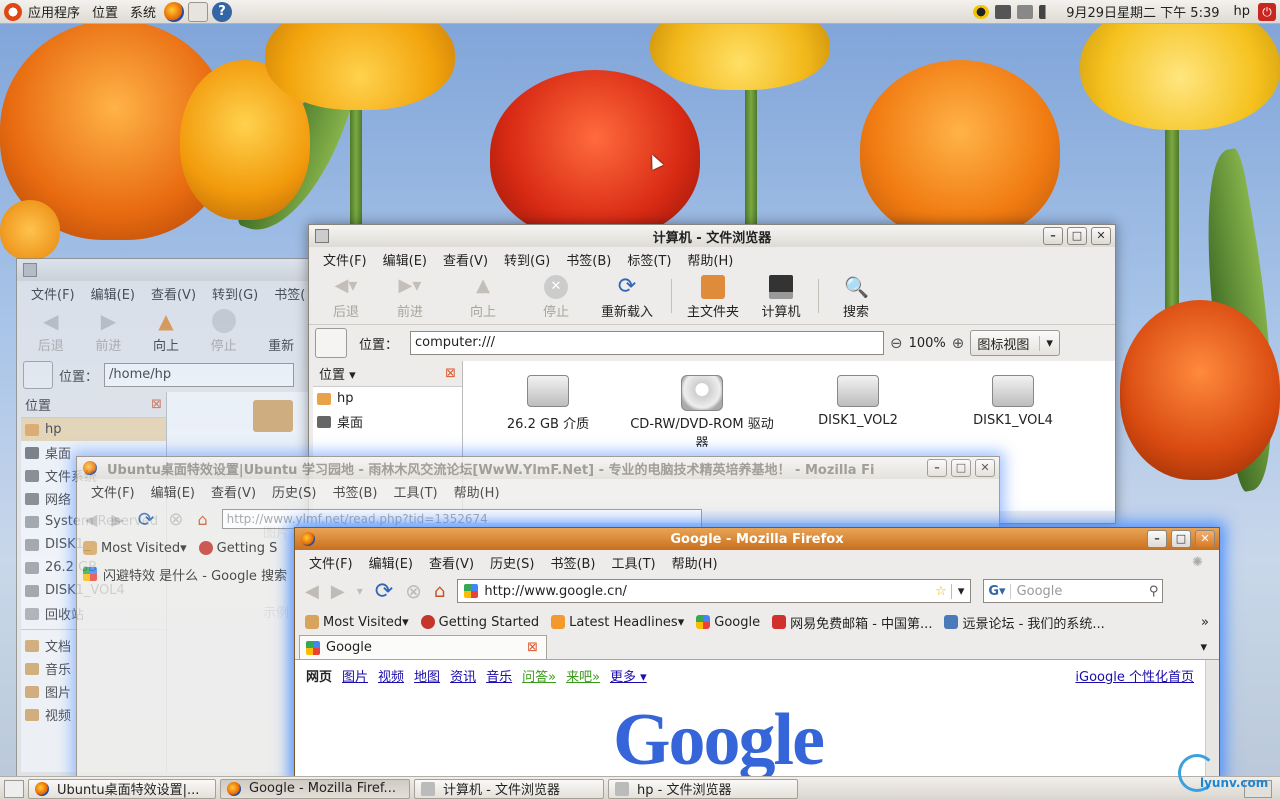 This screenshot has height=800, width=1280. Describe the element at coordinates (199, 375) in the screenshot. I see `location-input: /home/hp` at that location.